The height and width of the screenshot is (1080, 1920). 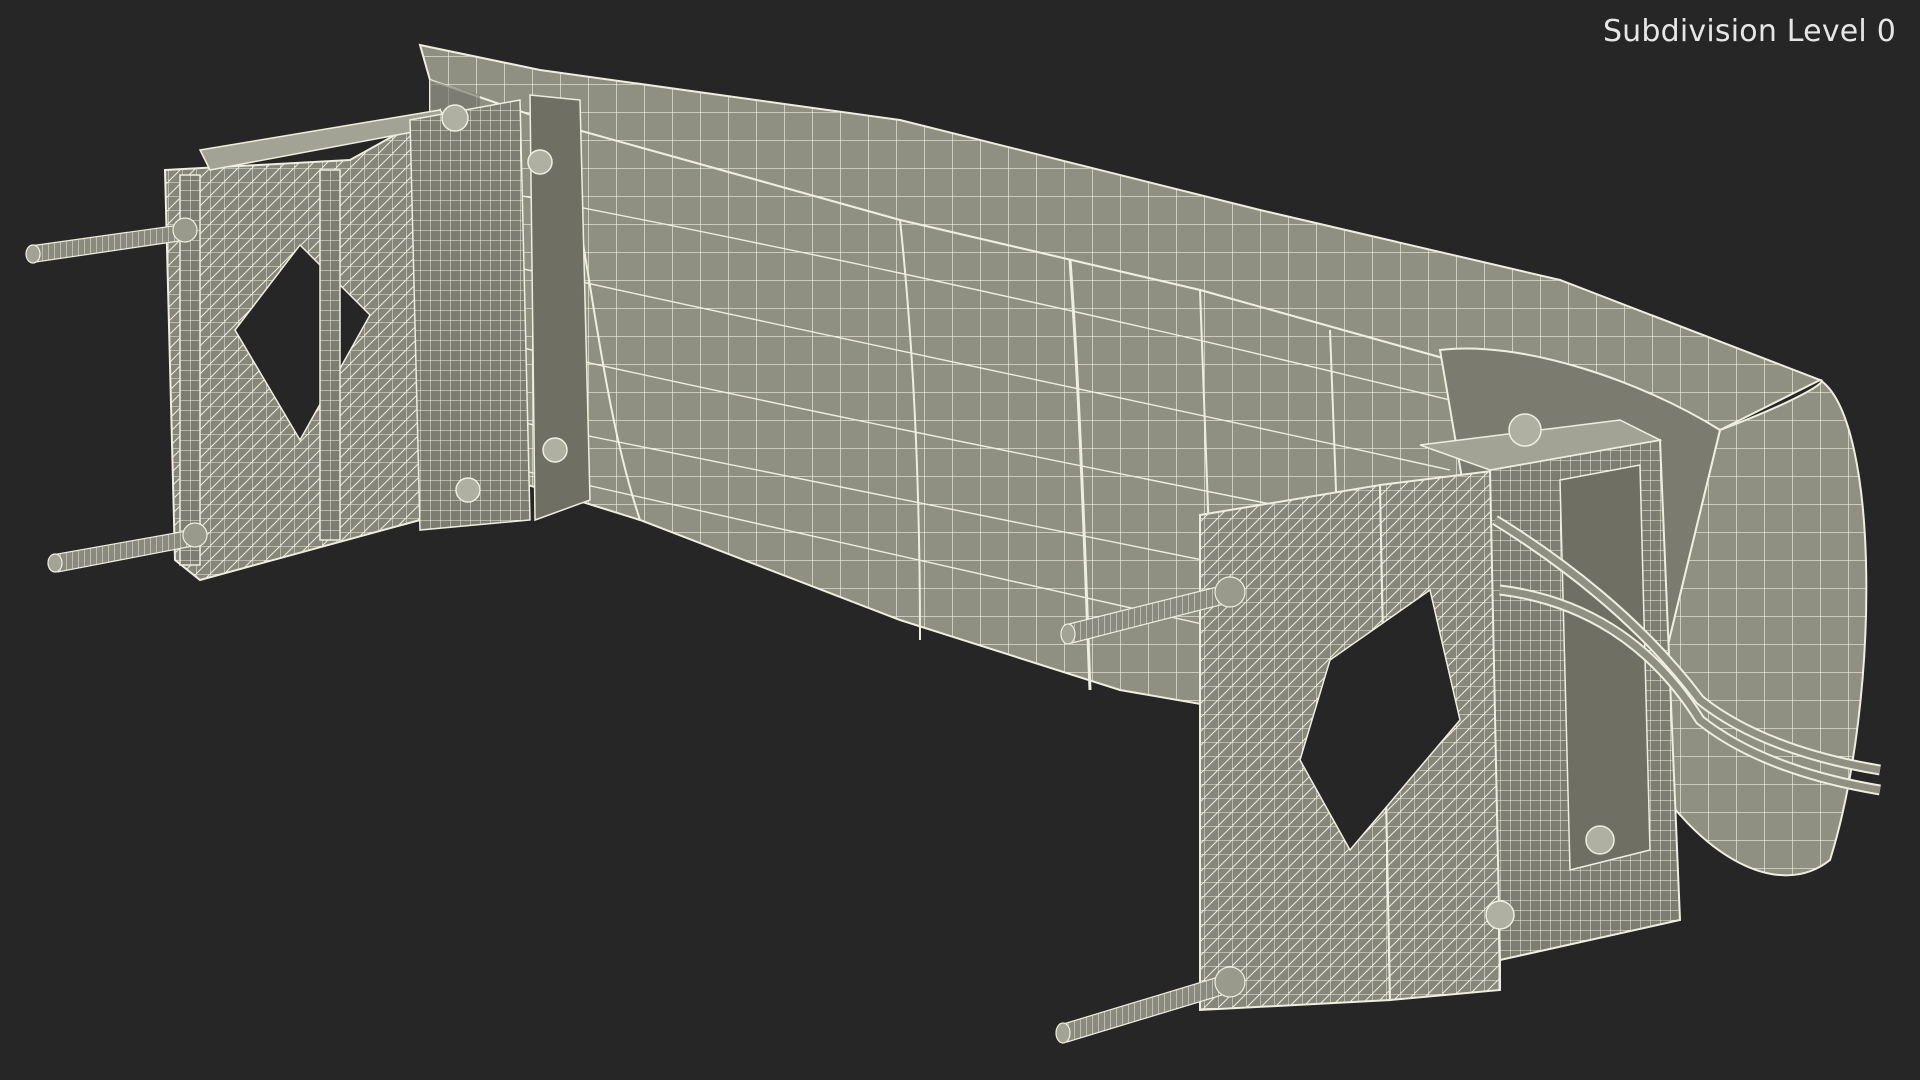 I want to click on right-mounting-bracket, so click(x=1440, y=712).